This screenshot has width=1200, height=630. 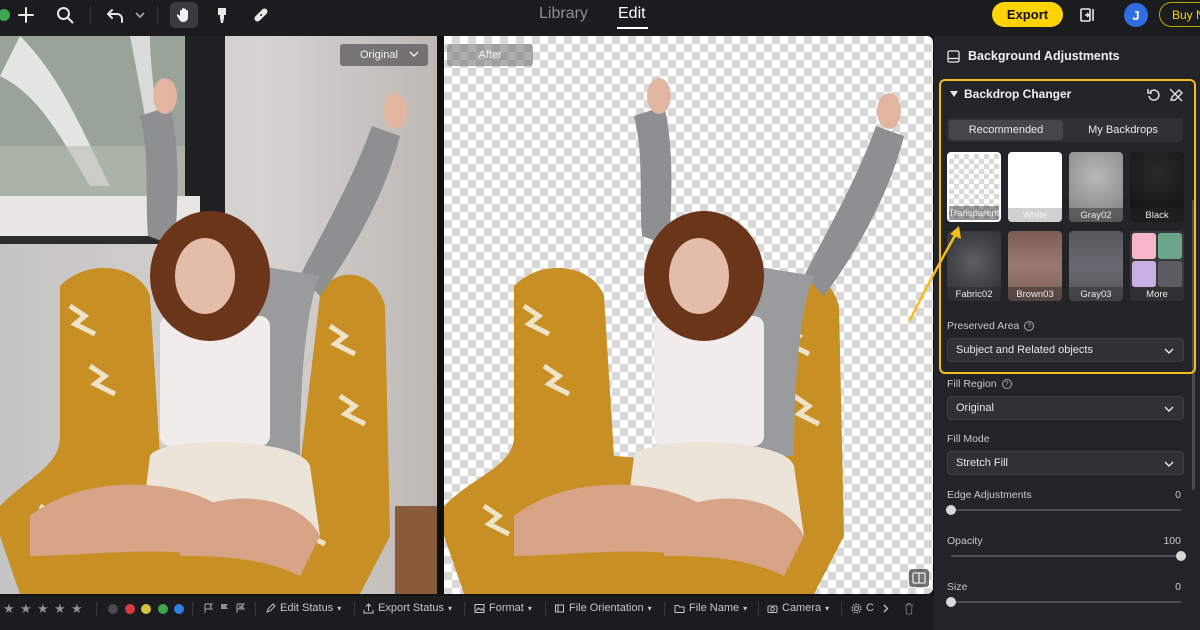 What do you see at coordinates (909, 608) in the screenshot?
I see `trash-icon` at bounding box center [909, 608].